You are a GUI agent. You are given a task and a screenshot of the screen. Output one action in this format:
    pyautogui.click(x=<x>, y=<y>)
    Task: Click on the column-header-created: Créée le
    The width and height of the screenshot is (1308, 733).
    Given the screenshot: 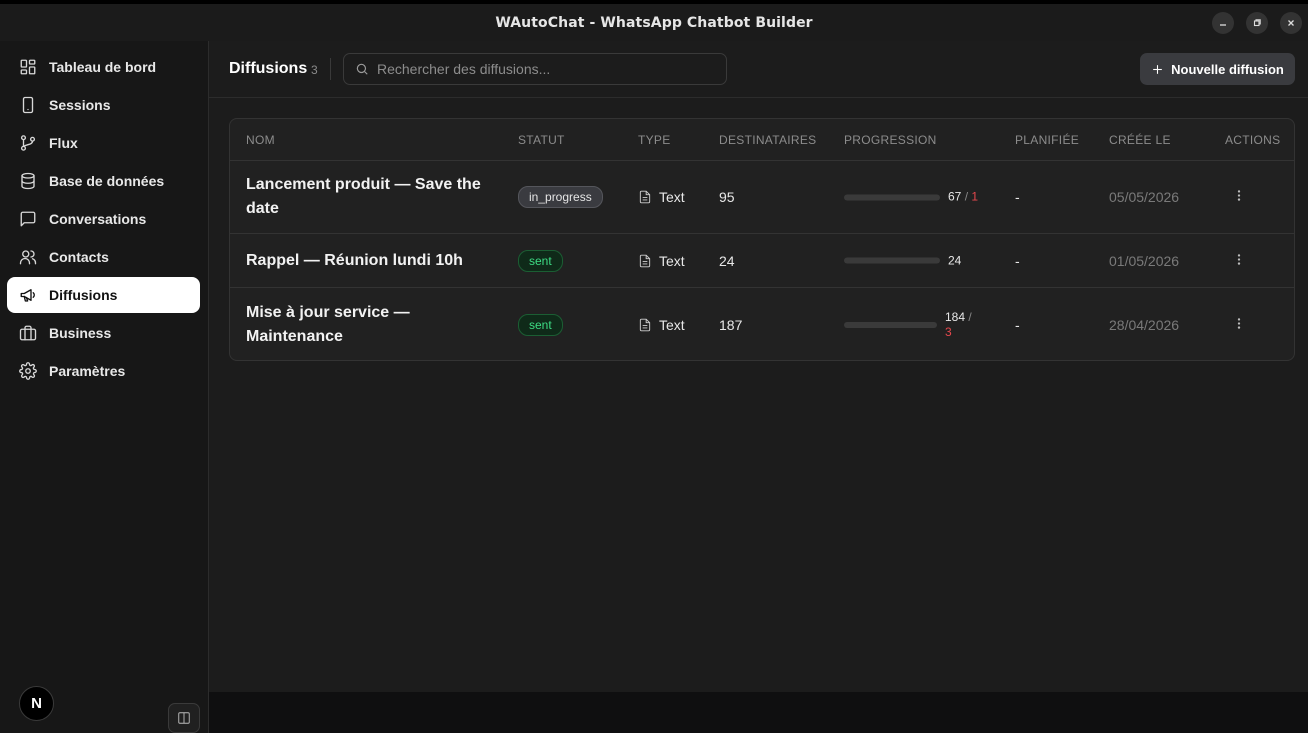 What is the action you would take?
    pyautogui.click(x=1140, y=140)
    